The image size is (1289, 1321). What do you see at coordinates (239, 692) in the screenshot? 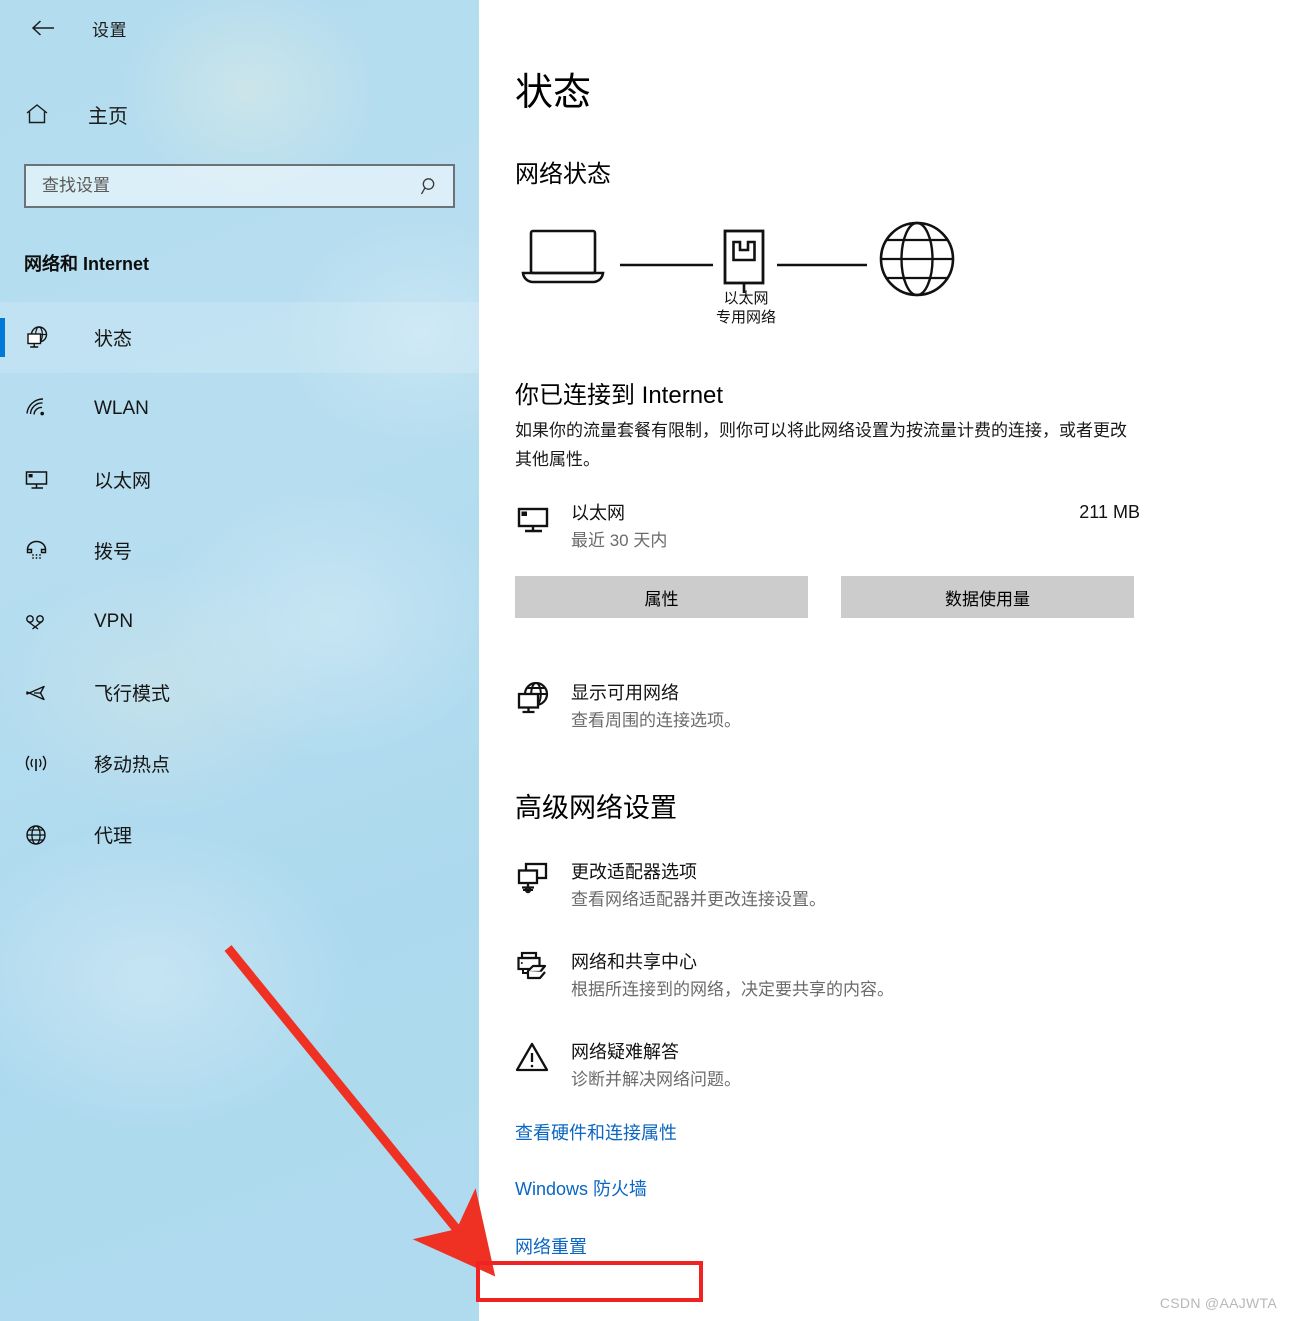
I see `sidebar-item-airplane-mode: 飞行模式` at bounding box center [239, 692].